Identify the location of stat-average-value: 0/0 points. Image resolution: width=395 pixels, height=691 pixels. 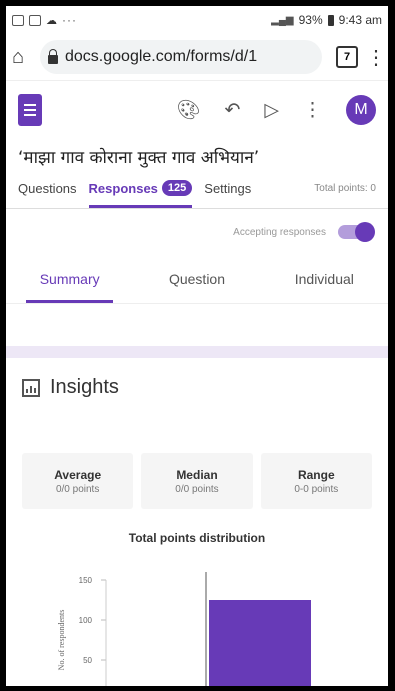
(77, 489).